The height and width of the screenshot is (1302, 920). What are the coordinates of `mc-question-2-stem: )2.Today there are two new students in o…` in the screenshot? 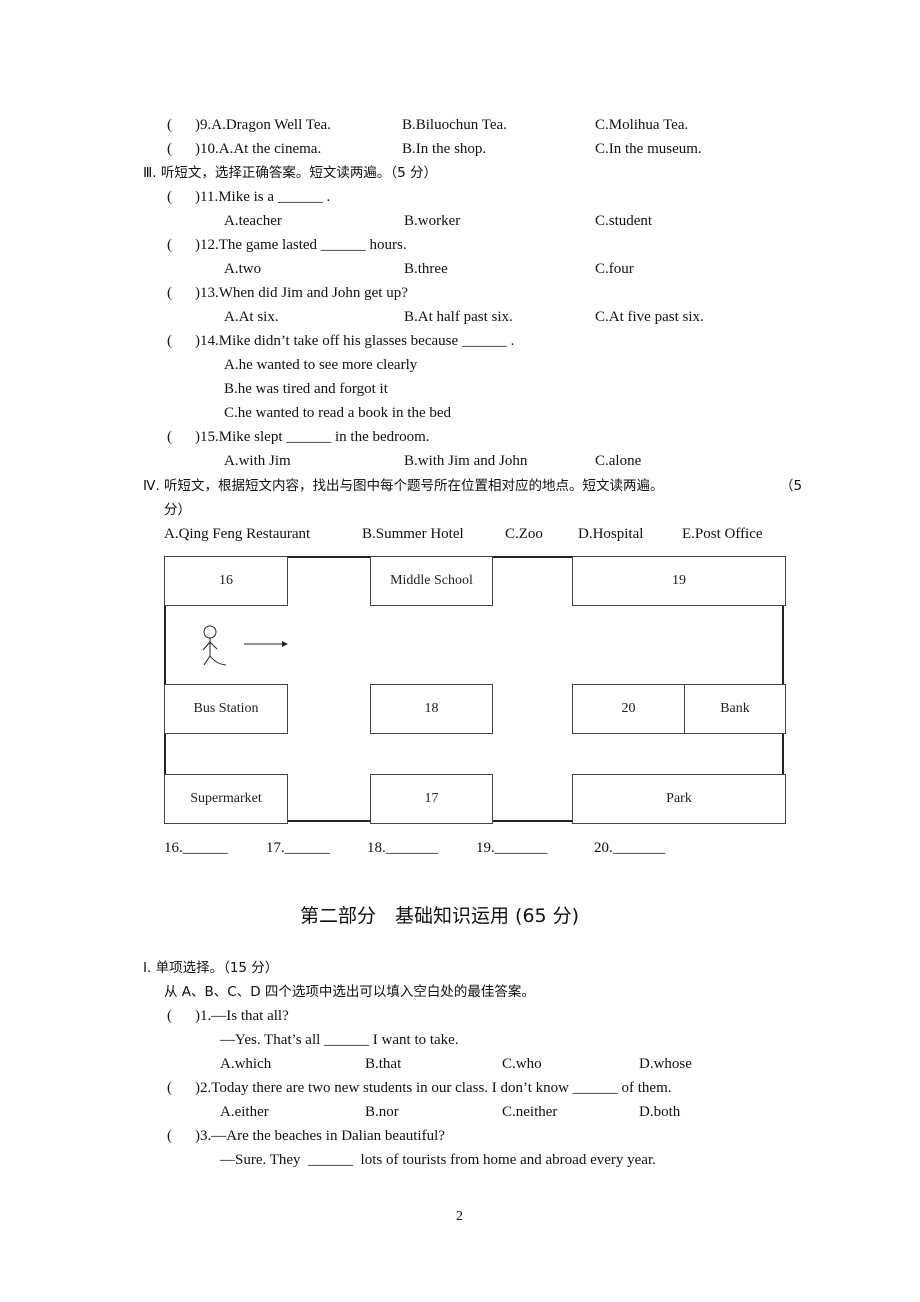 It's located at (433, 1088).